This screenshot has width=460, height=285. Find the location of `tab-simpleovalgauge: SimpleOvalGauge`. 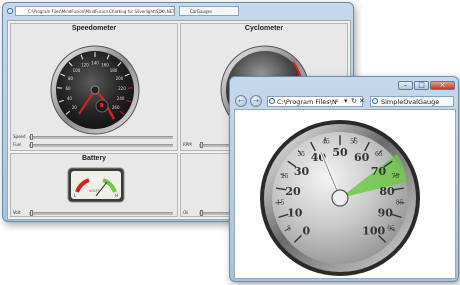

tab-simpleovalgauge: SimpleOvalGauge is located at coordinates (412, 101).